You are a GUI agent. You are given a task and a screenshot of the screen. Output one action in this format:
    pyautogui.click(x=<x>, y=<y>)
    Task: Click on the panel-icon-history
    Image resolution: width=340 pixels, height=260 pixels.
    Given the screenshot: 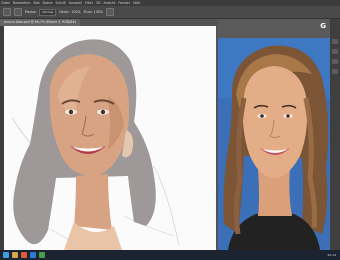 What is the action you would take?
    pyautogui.click(x=335, y=41)
    